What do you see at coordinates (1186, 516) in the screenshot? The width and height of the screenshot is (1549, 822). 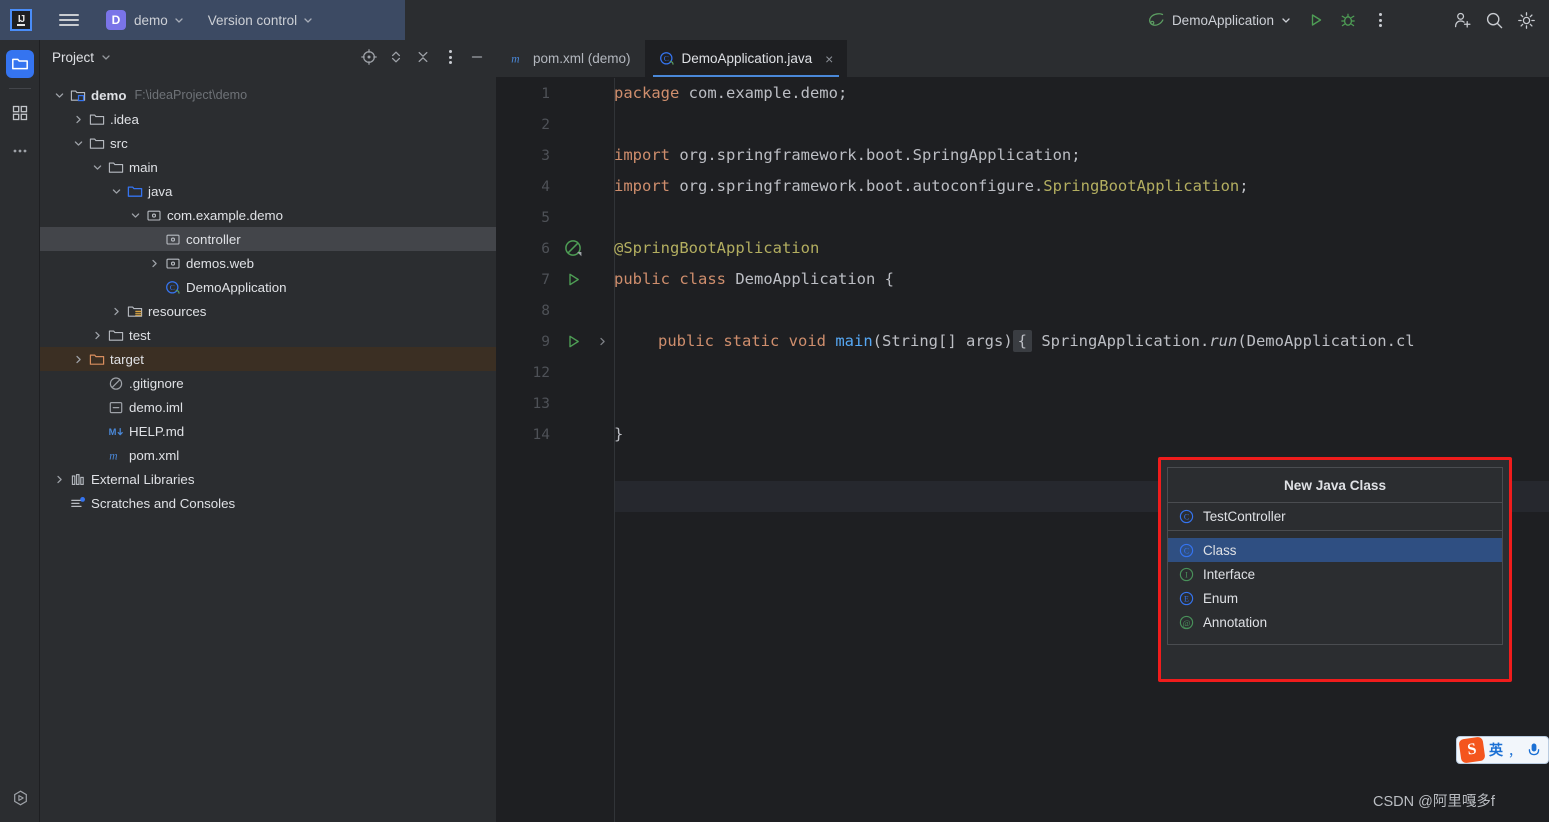 I see `java-class-icon: C` at bounding box center [1186, 516].